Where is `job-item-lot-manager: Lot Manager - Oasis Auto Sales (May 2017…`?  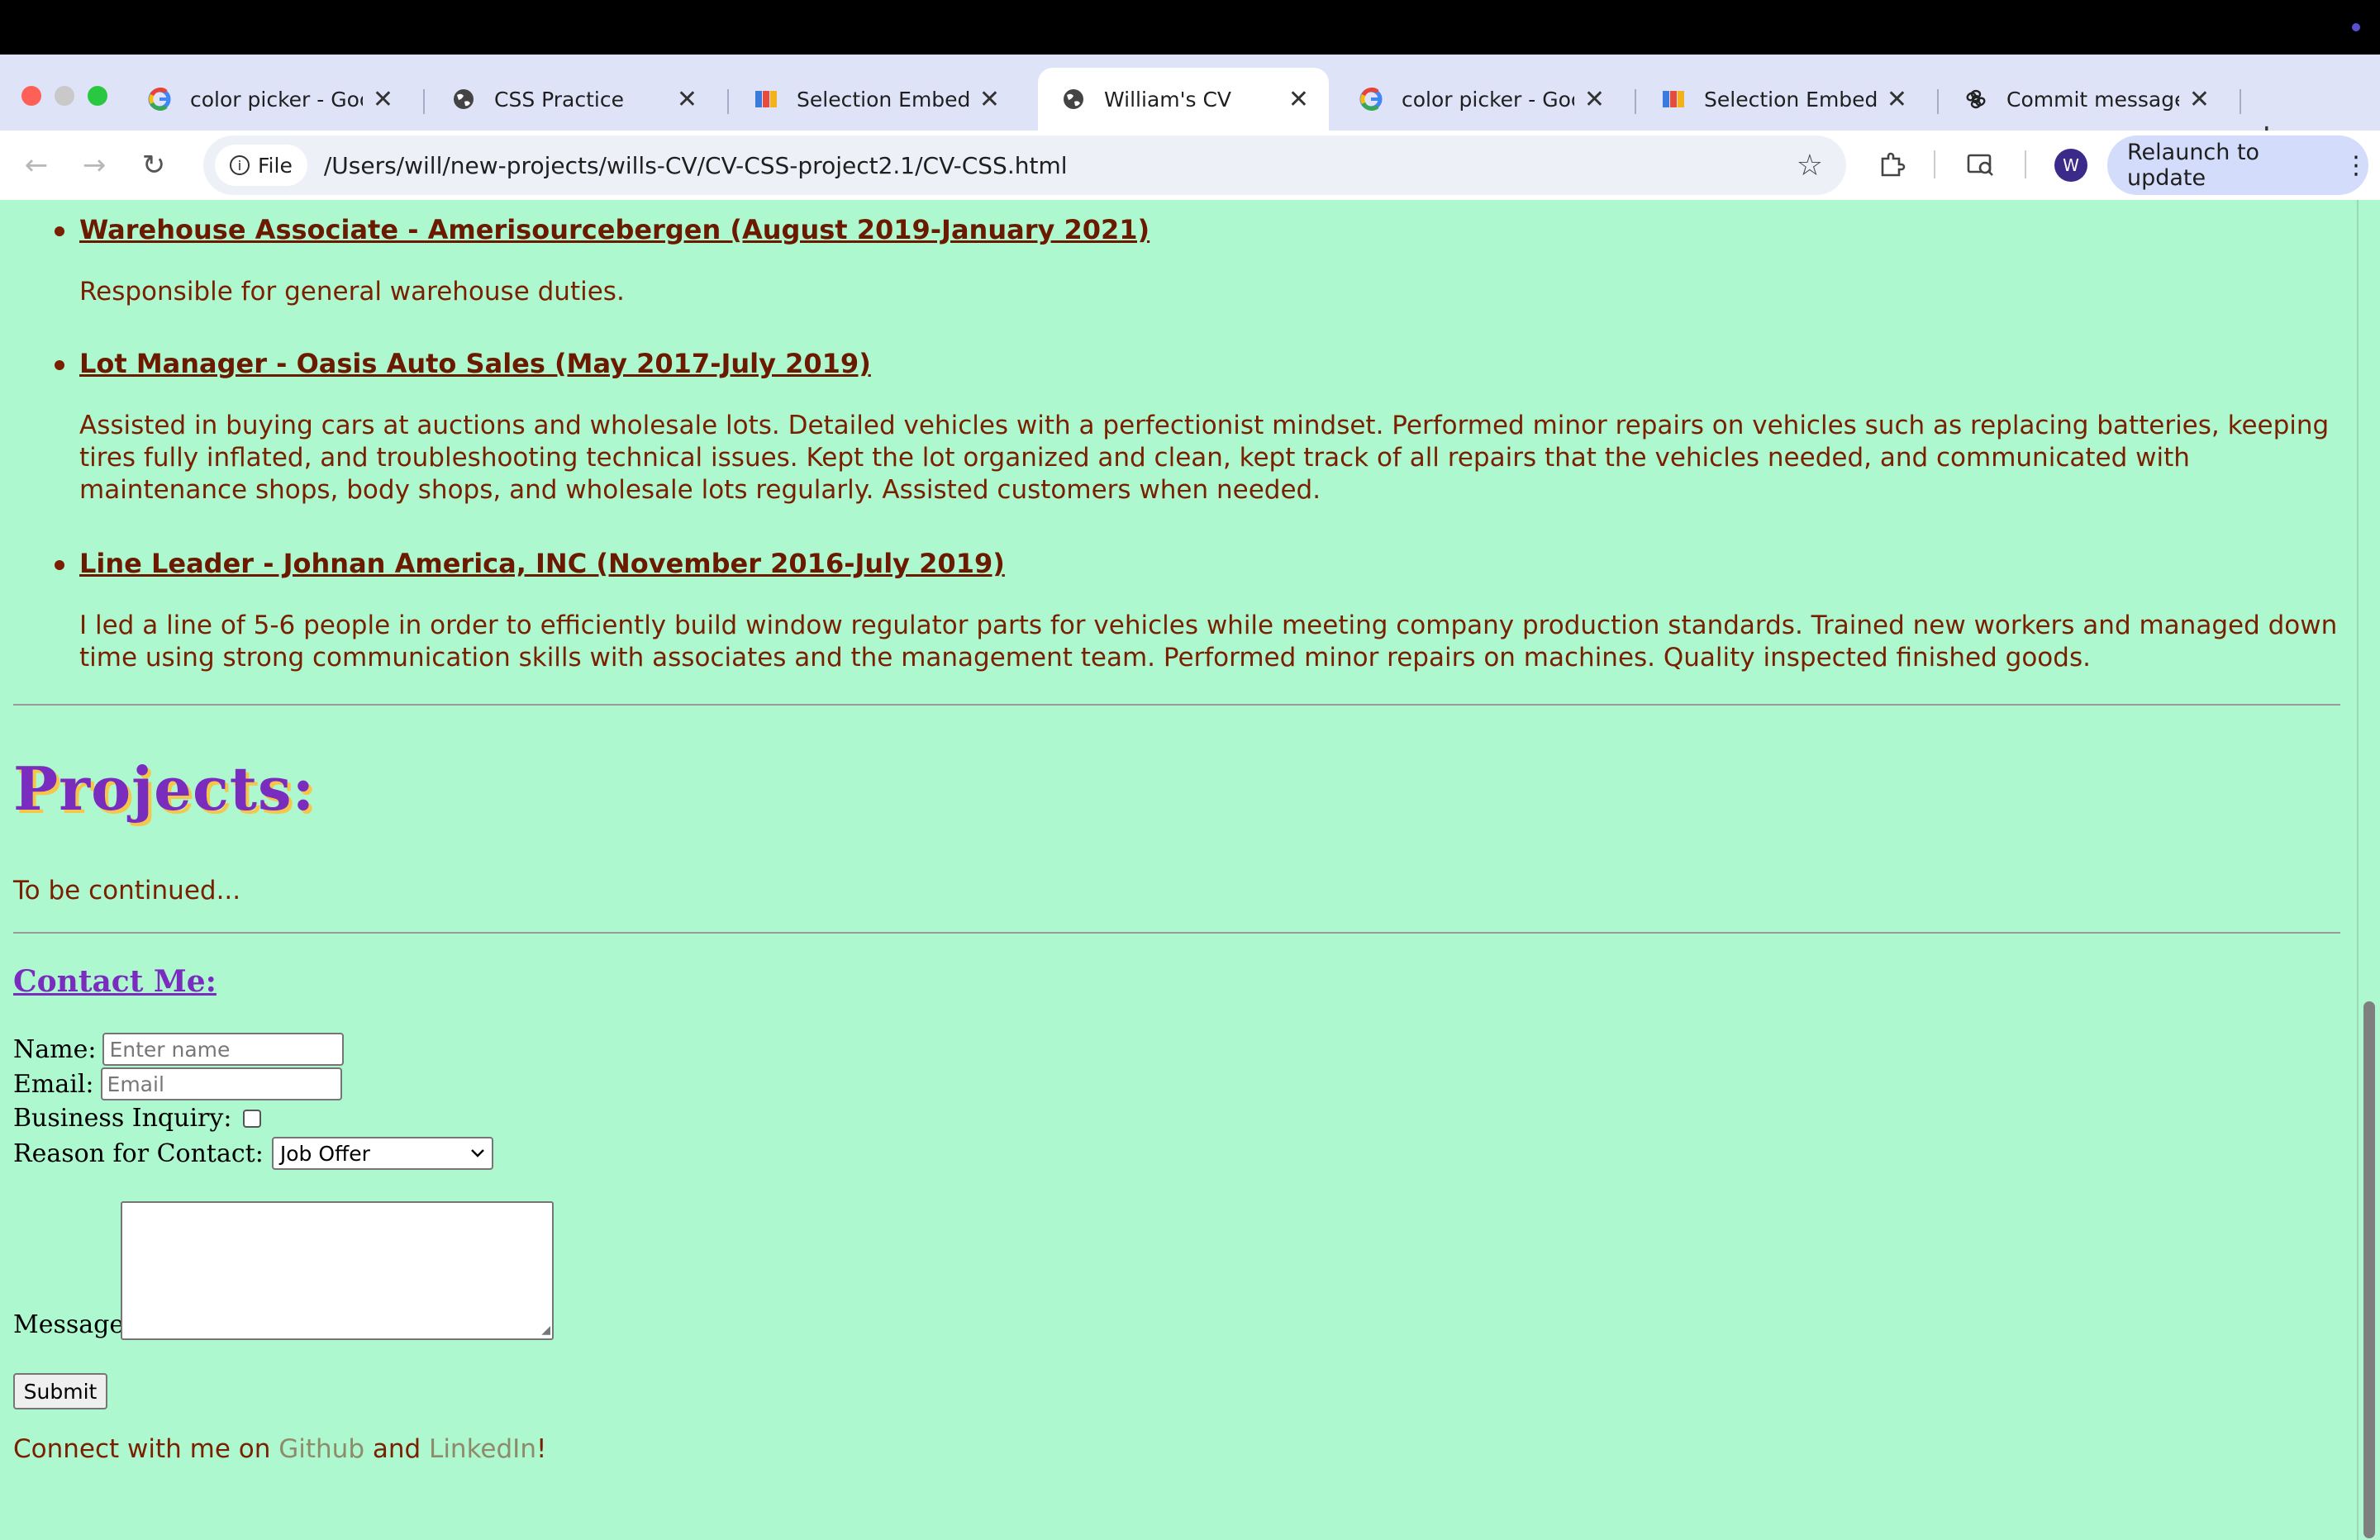
job-item-lot-manager: Lot Manager - Oasis Auto Sales (May 2017… is located at coordinates (1199, 425).